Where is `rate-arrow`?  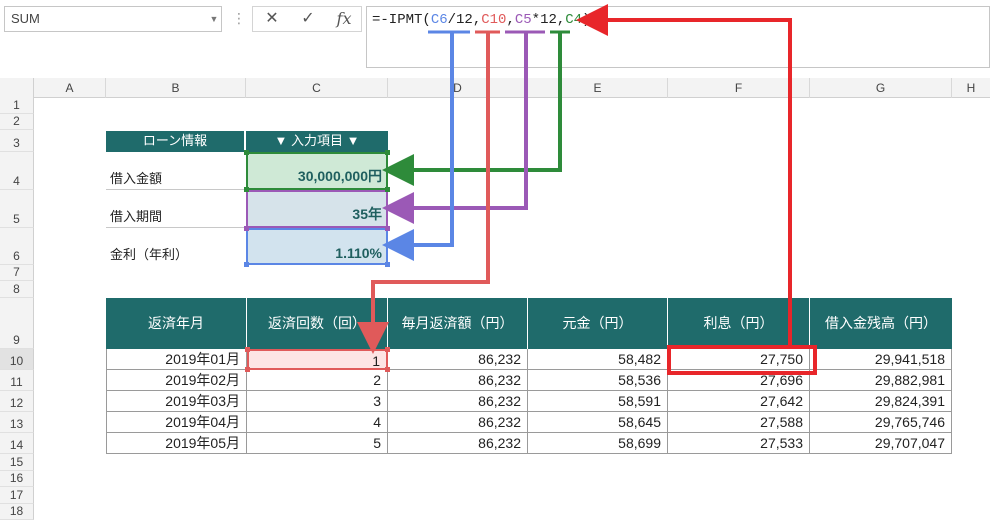
rate-arrow is located at coordinates (418, 146).